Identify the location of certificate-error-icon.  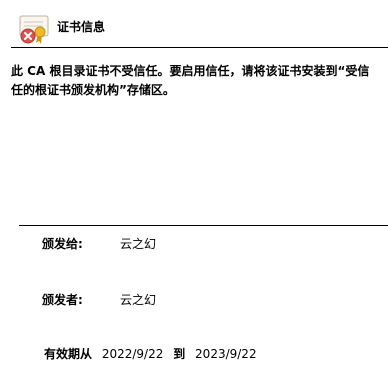
(34, 29).